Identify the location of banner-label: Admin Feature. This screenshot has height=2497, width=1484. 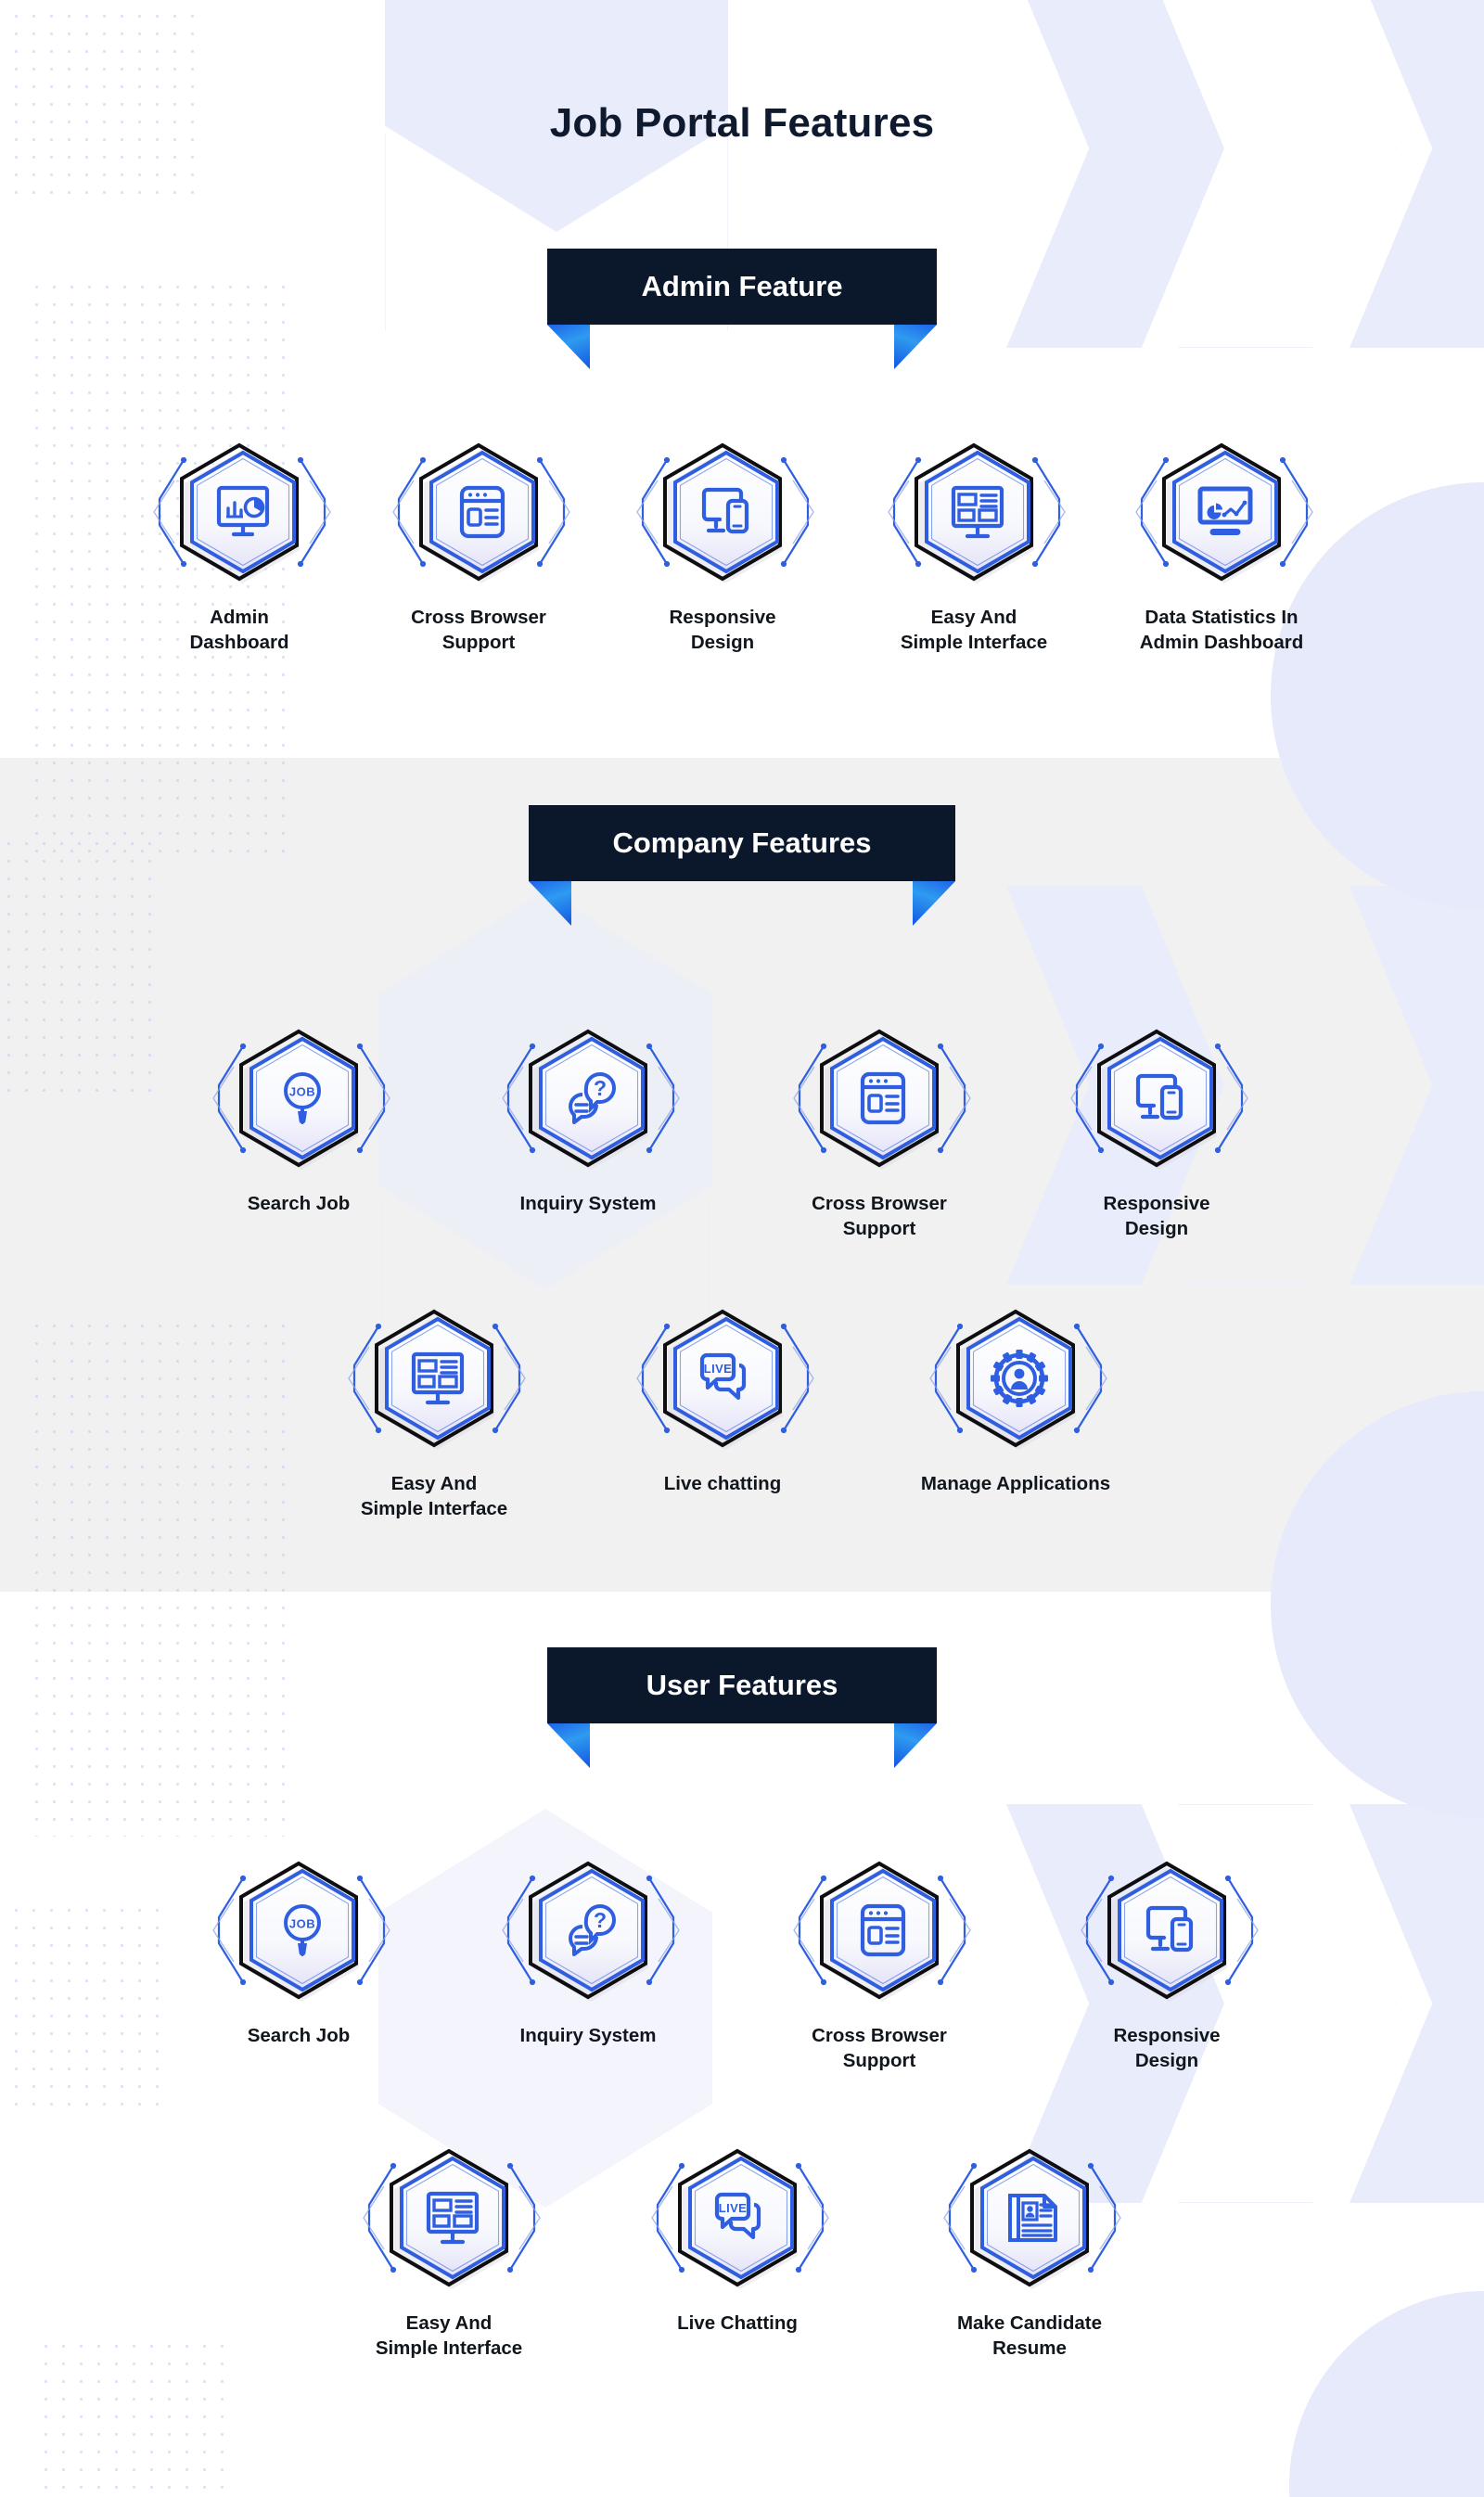
(742, 286).